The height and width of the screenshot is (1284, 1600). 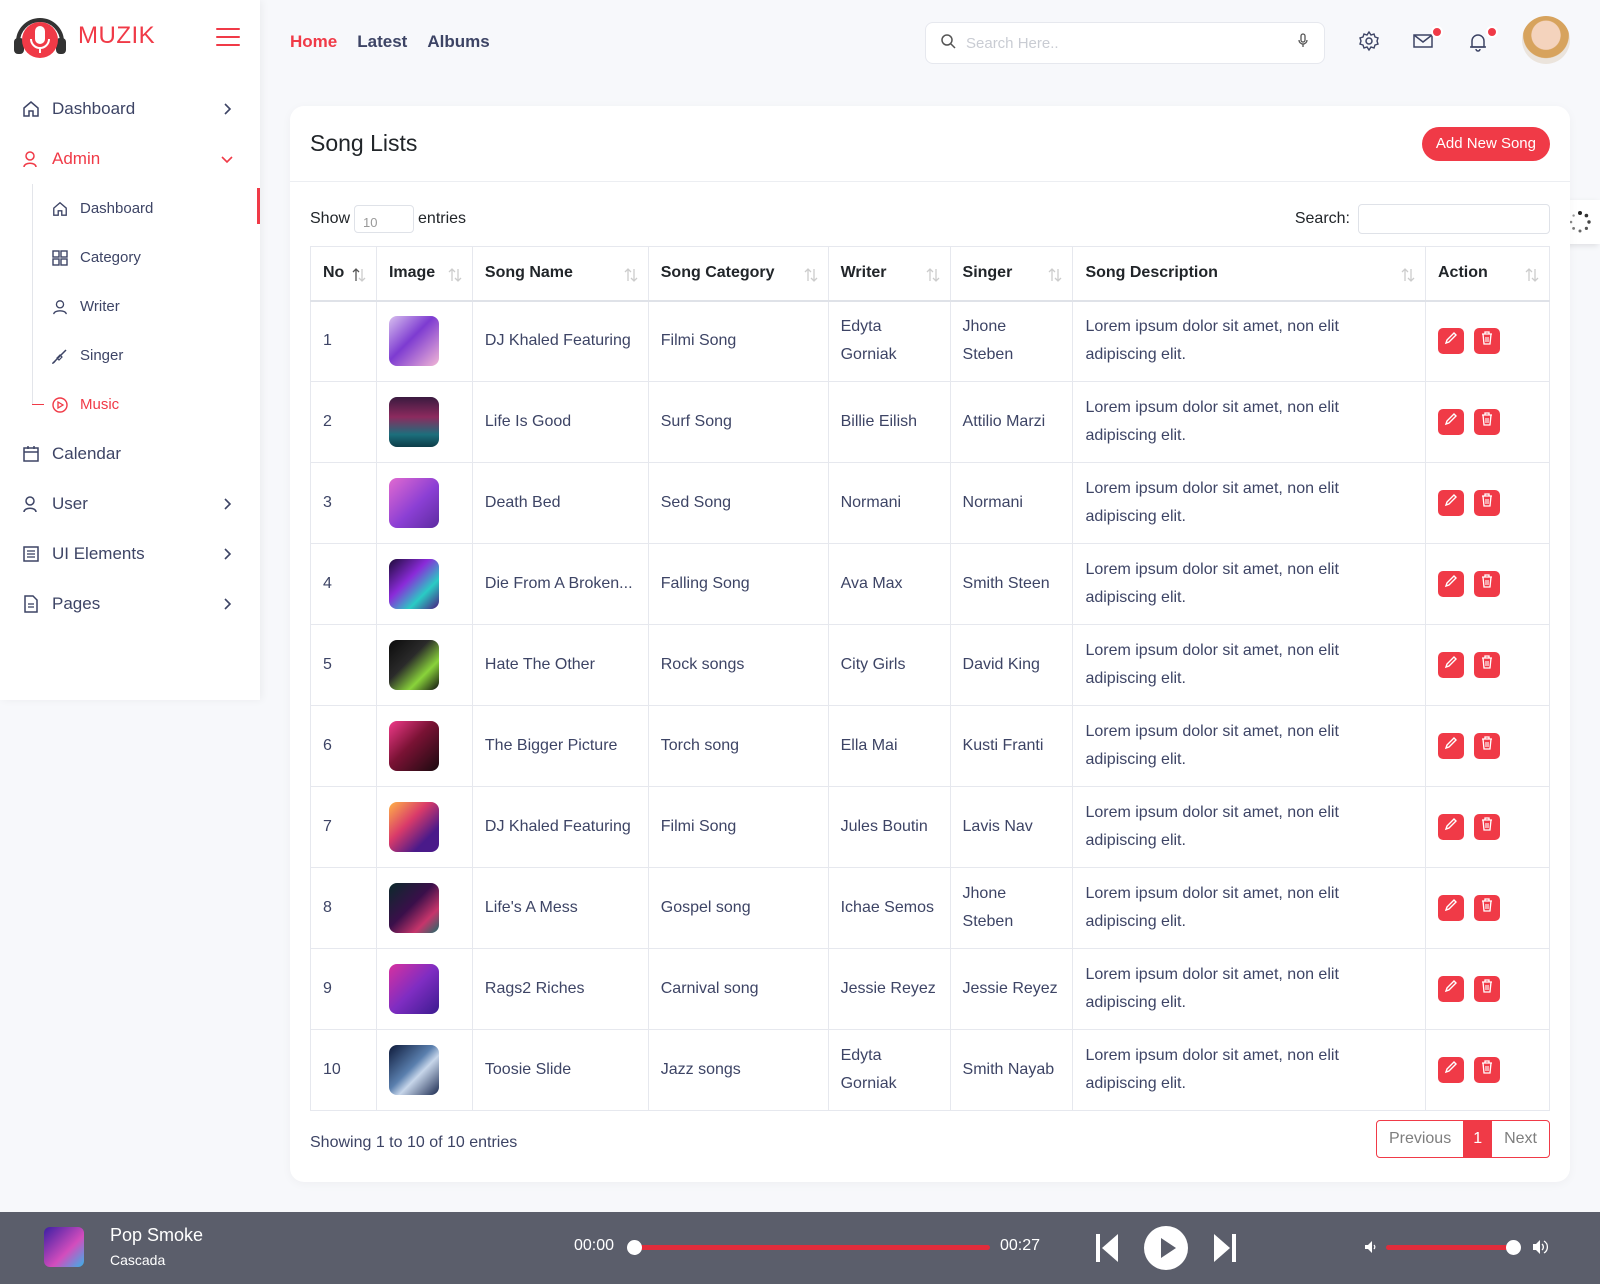 I want to click on table-search-input, so click(x=1454, y=219).